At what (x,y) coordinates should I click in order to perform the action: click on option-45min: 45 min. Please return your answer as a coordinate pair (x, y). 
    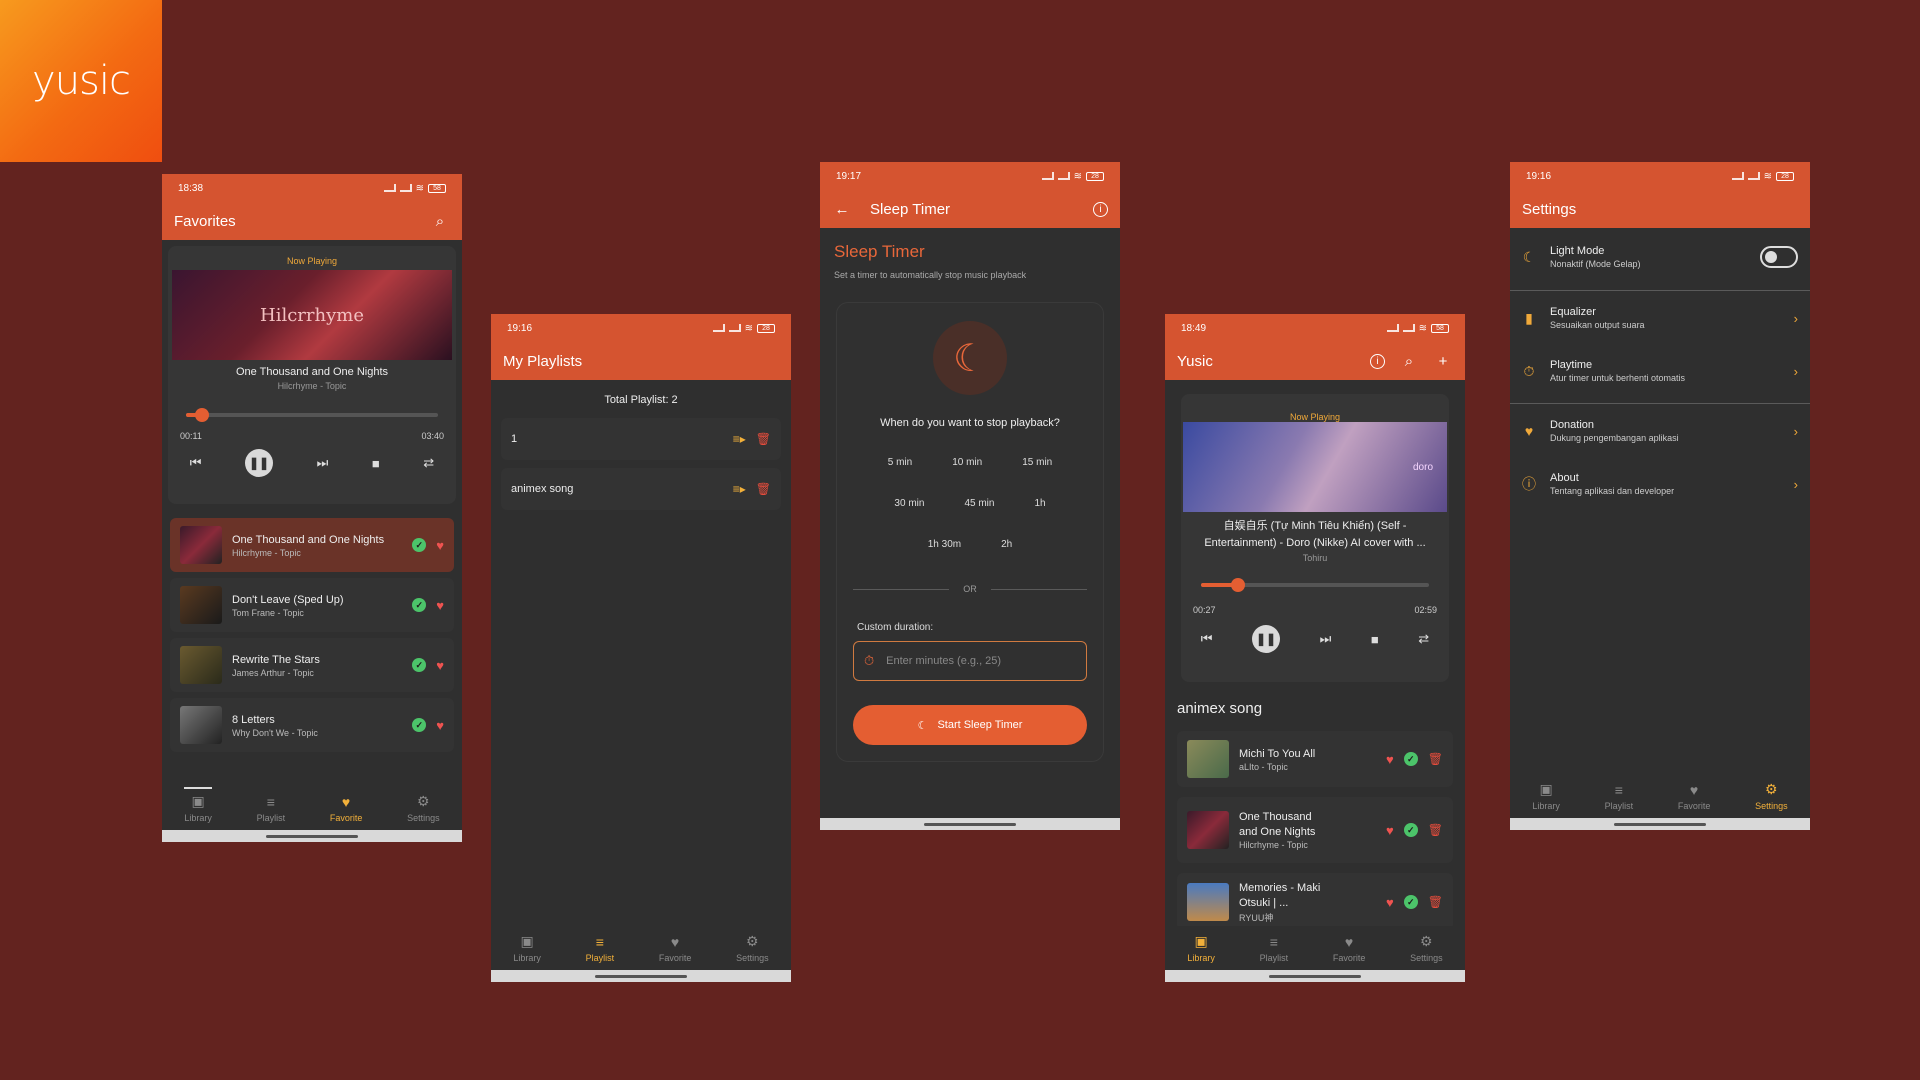
    Looking at the image, I should click on (979, 503).